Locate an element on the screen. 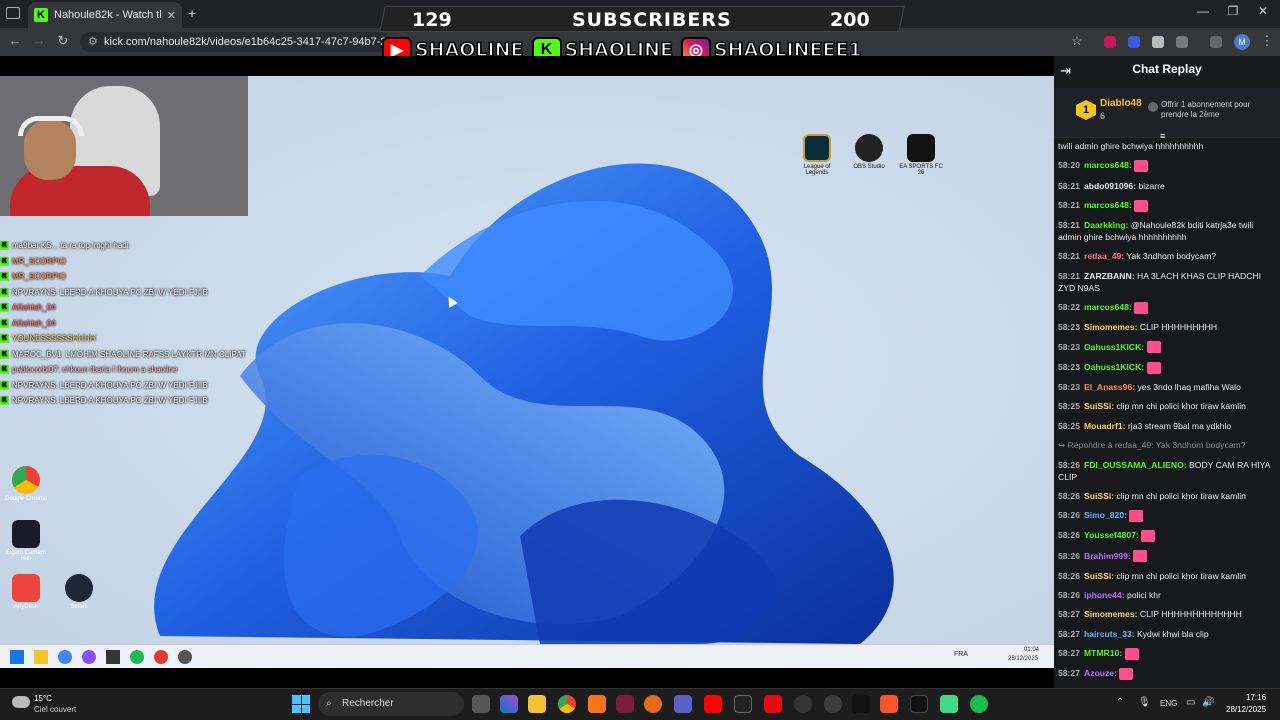 This screenshot has width=1280, height=720. site-info-icon: ⚙ is located at coordinates (93, 42).